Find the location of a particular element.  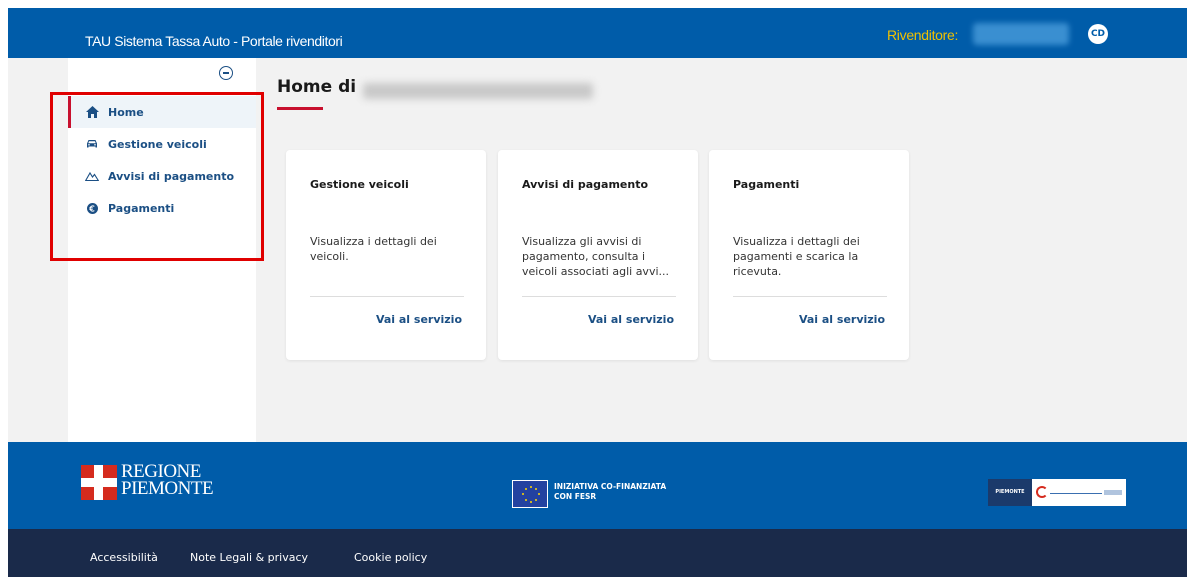

card-title: Avvisi di pagamento is located at coordinates (585, 184).